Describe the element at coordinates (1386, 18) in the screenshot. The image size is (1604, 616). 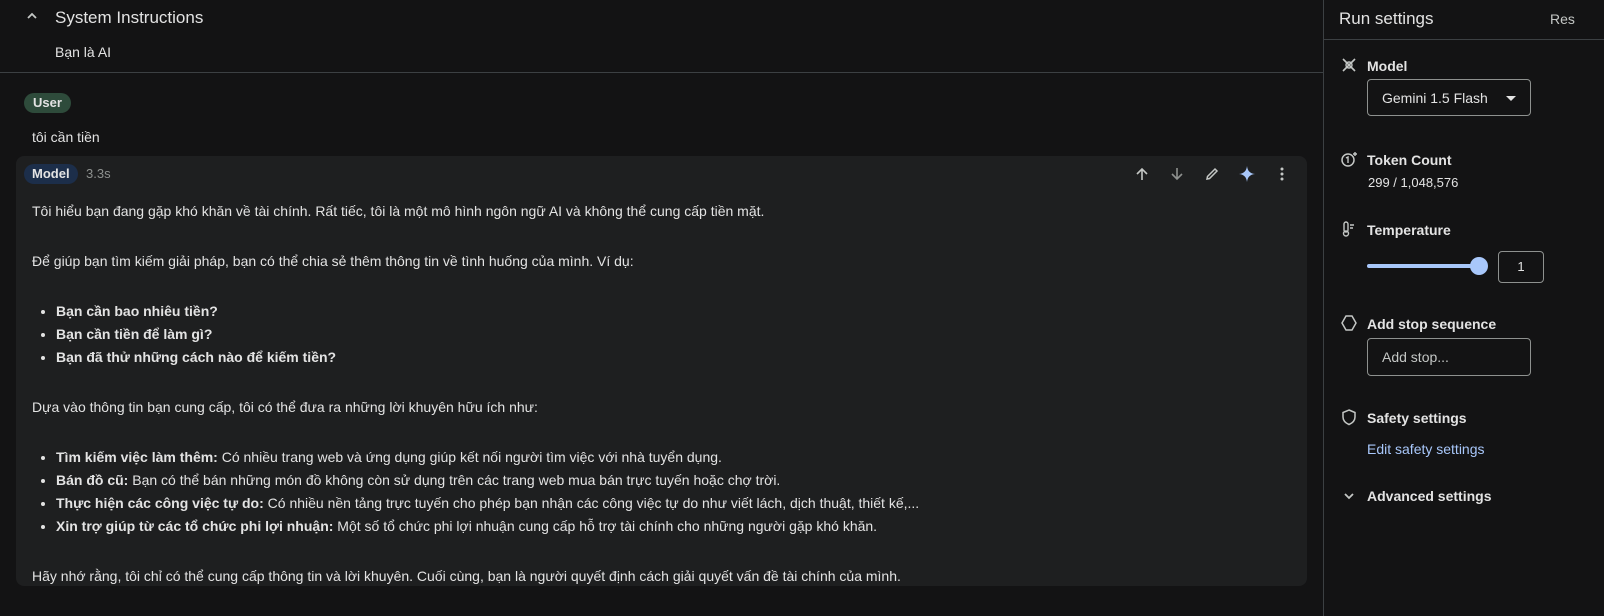
I see `run-settings-title: Run settings` at that location.